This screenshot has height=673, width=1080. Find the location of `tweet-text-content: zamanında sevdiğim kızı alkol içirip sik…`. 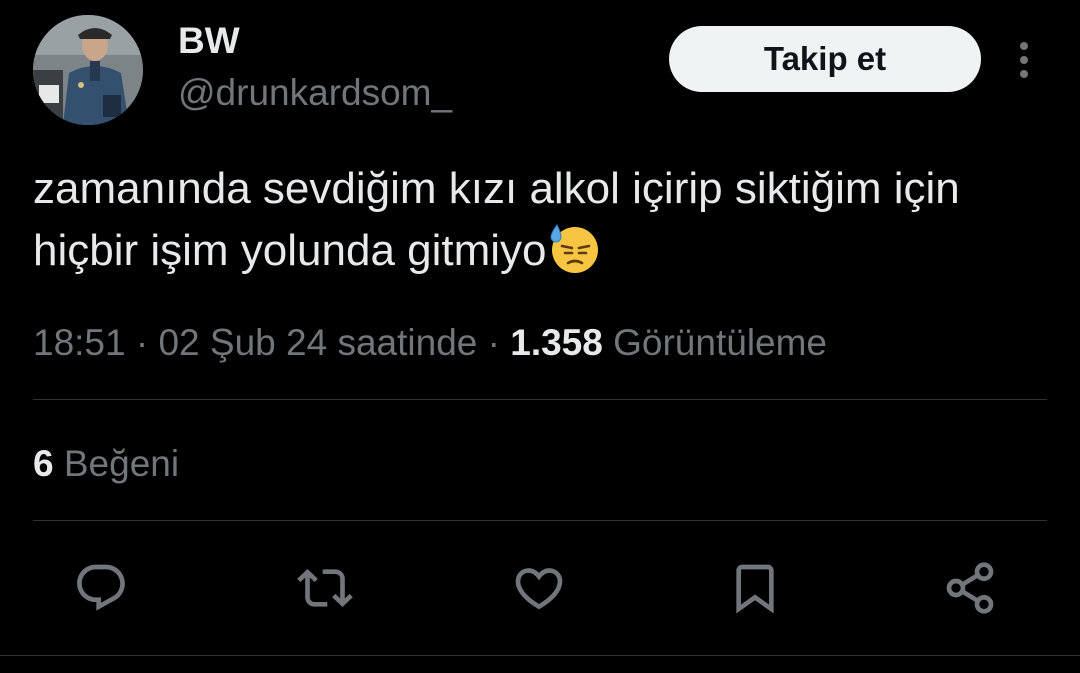

tweet-text-content: zamanında sevdiğim kızı alkol içirip sik… is located at coordinates (496, 219).